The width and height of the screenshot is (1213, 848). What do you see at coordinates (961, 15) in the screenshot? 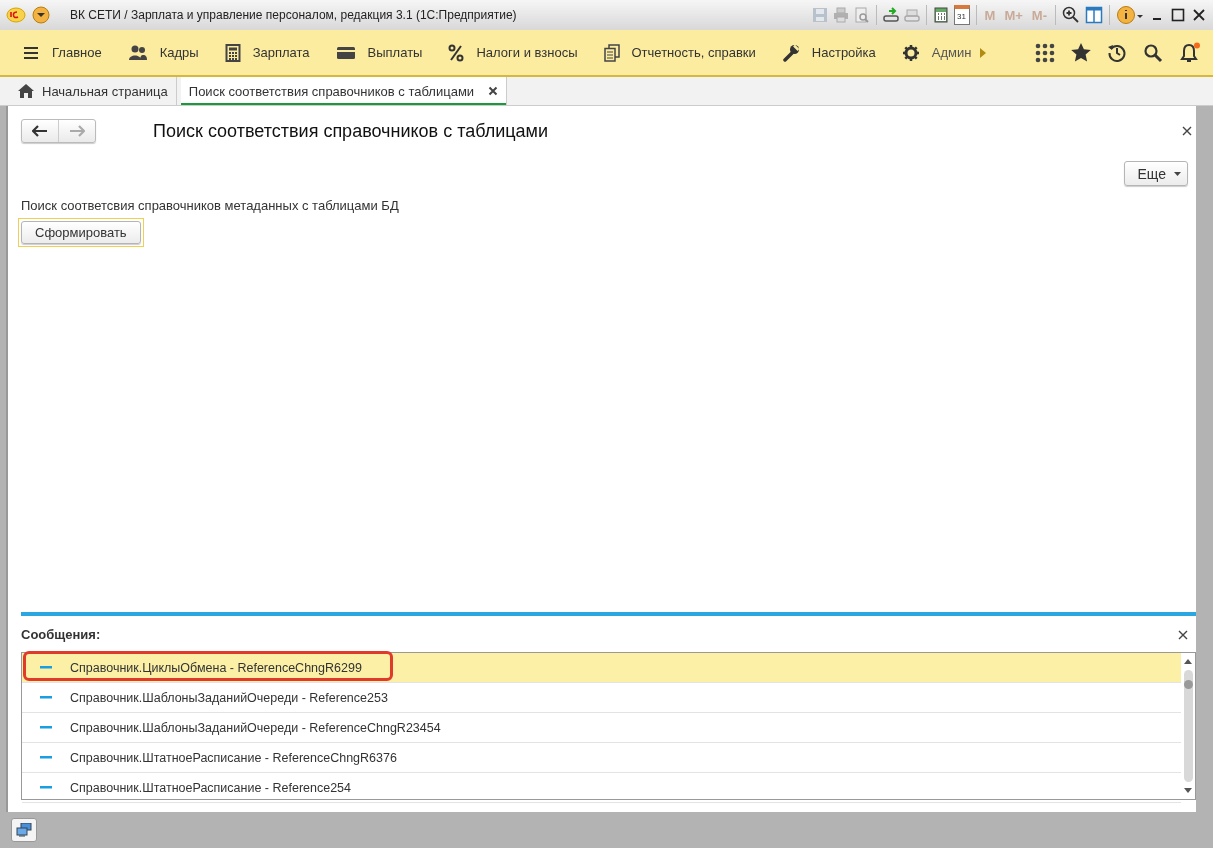
I see `calendar-icon: 31` at bounding box center [961, 15].